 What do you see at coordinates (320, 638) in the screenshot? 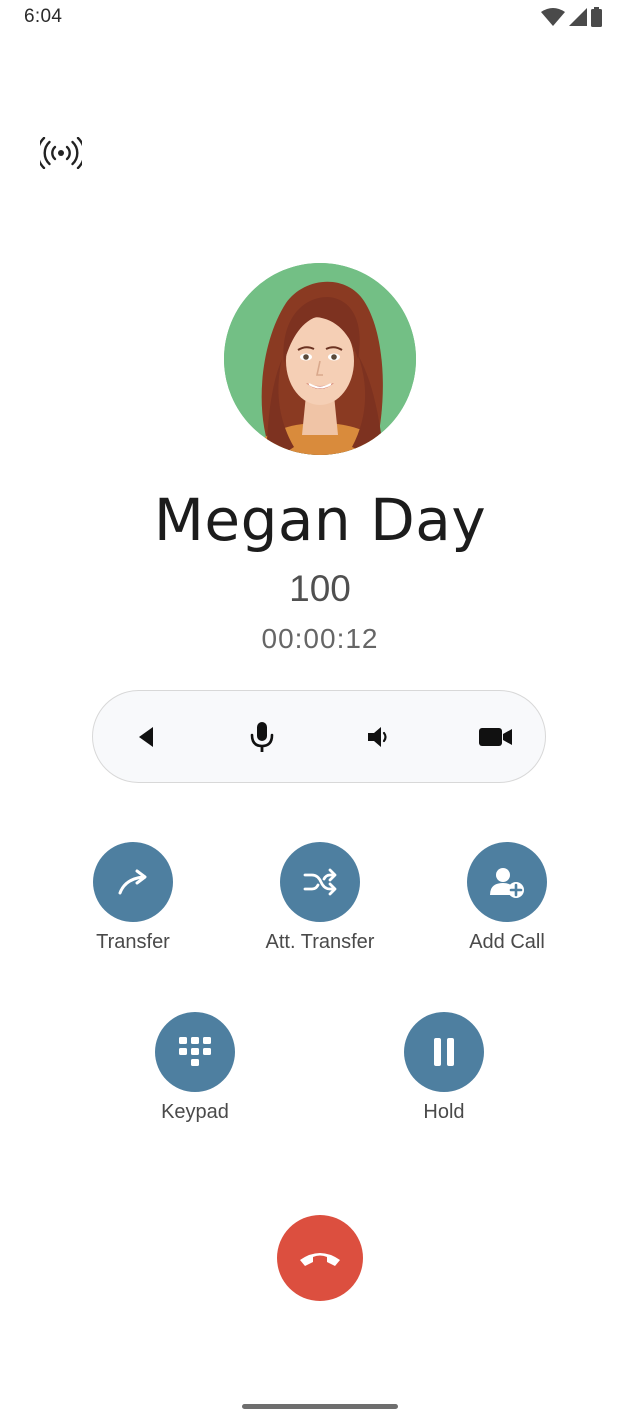
I see `call-timer: 00:00:12` at bounding box center [320, 638].